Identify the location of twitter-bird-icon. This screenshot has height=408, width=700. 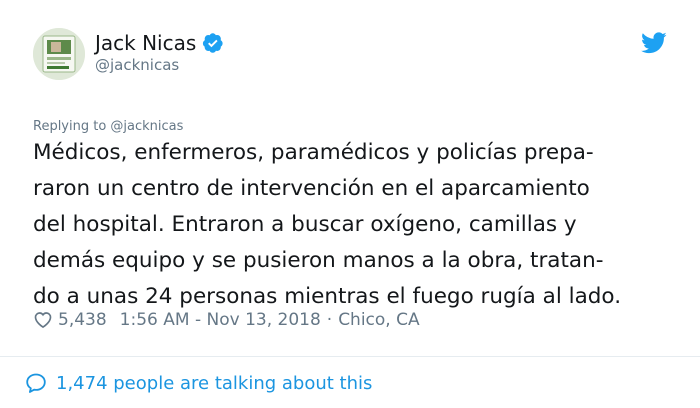
(654, 43).